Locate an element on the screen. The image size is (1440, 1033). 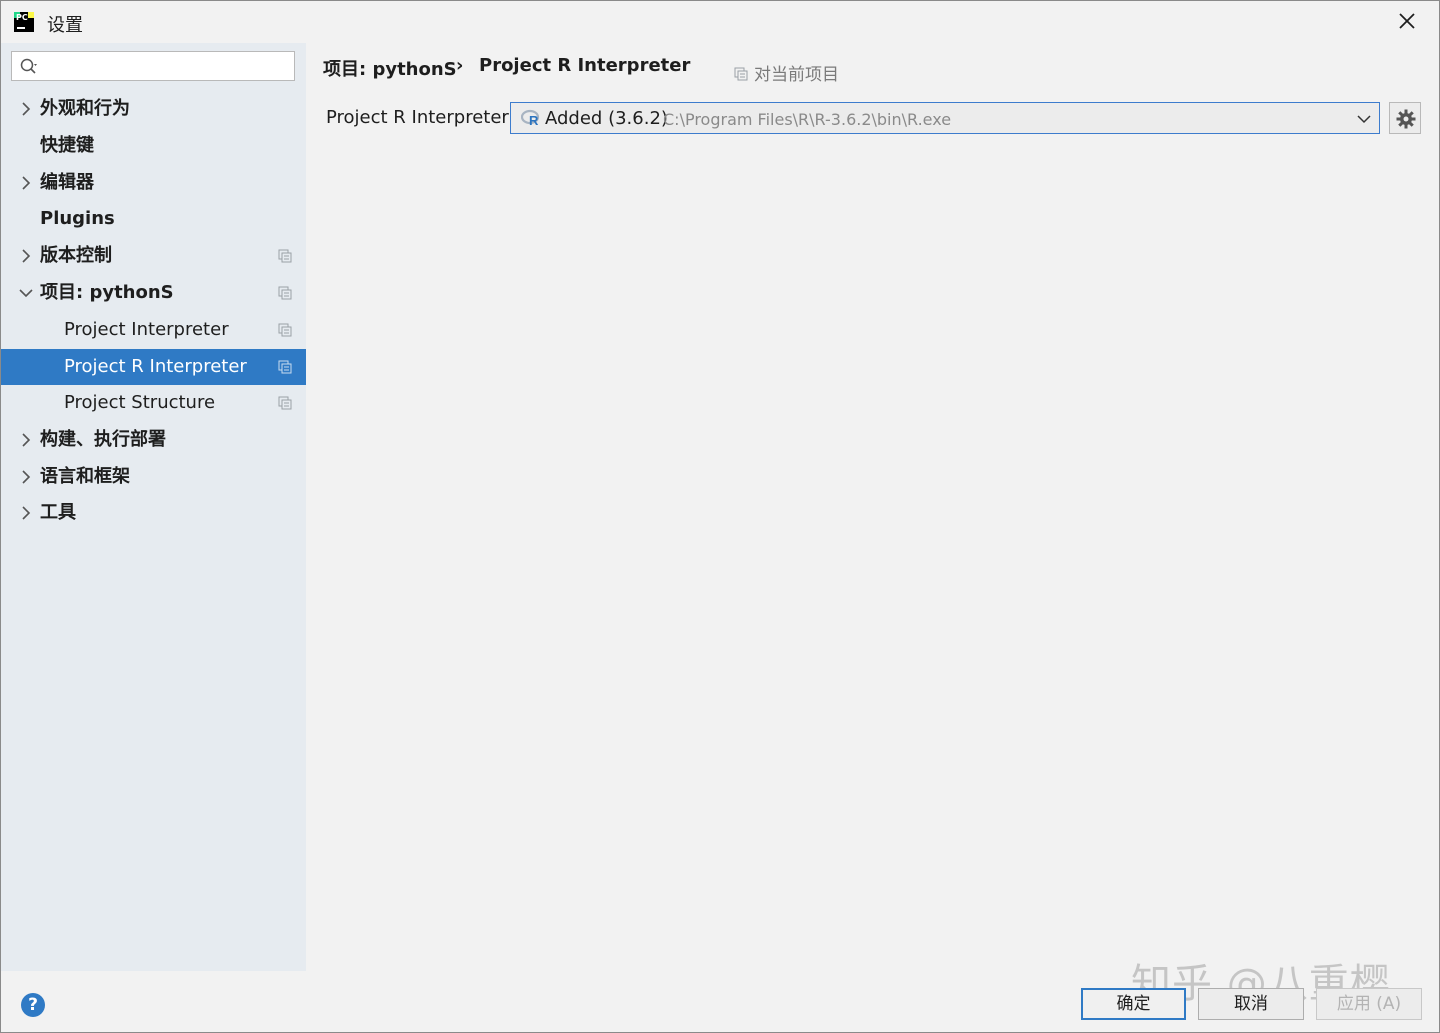
sidebar-item-label: 版本控制 is located at coordinates (76, 255).